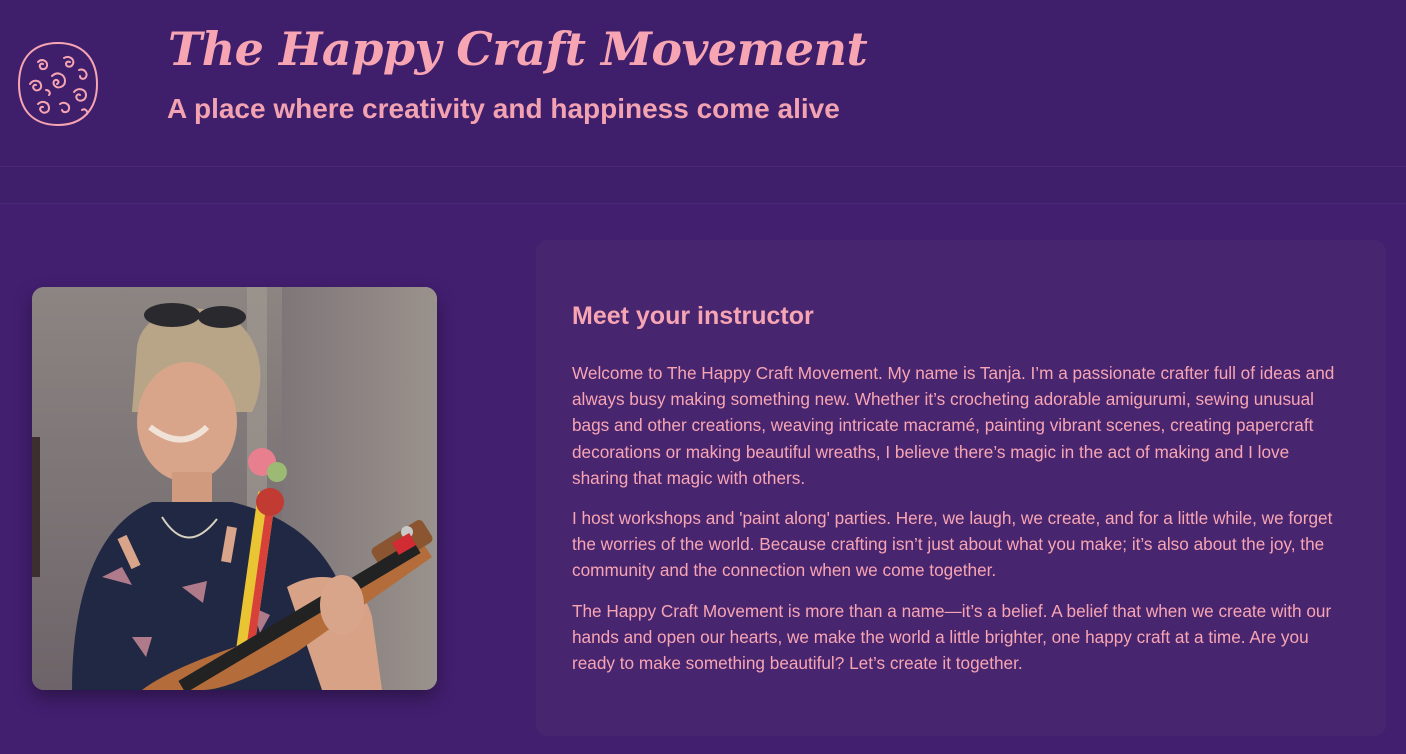 Image resolution: width=1406 pixels, height=754 pixels. I want to click on instructor-heading: Meet your instructor, so click(693, 316).